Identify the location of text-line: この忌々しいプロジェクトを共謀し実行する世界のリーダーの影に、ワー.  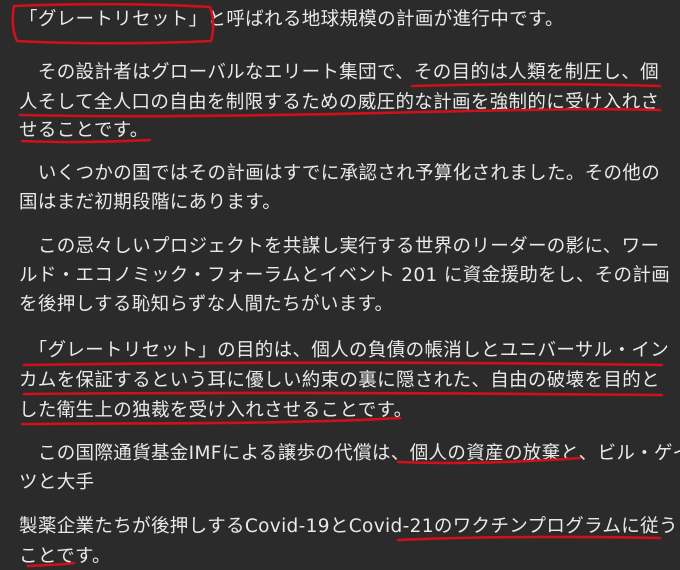
(339, 246).